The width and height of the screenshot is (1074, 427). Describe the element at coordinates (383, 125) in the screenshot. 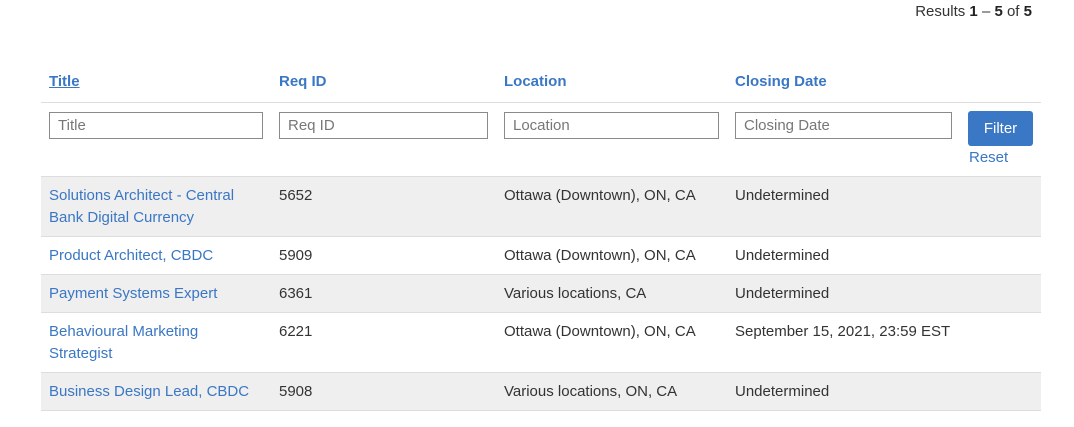

I see `req-id-filter-input` at that location.